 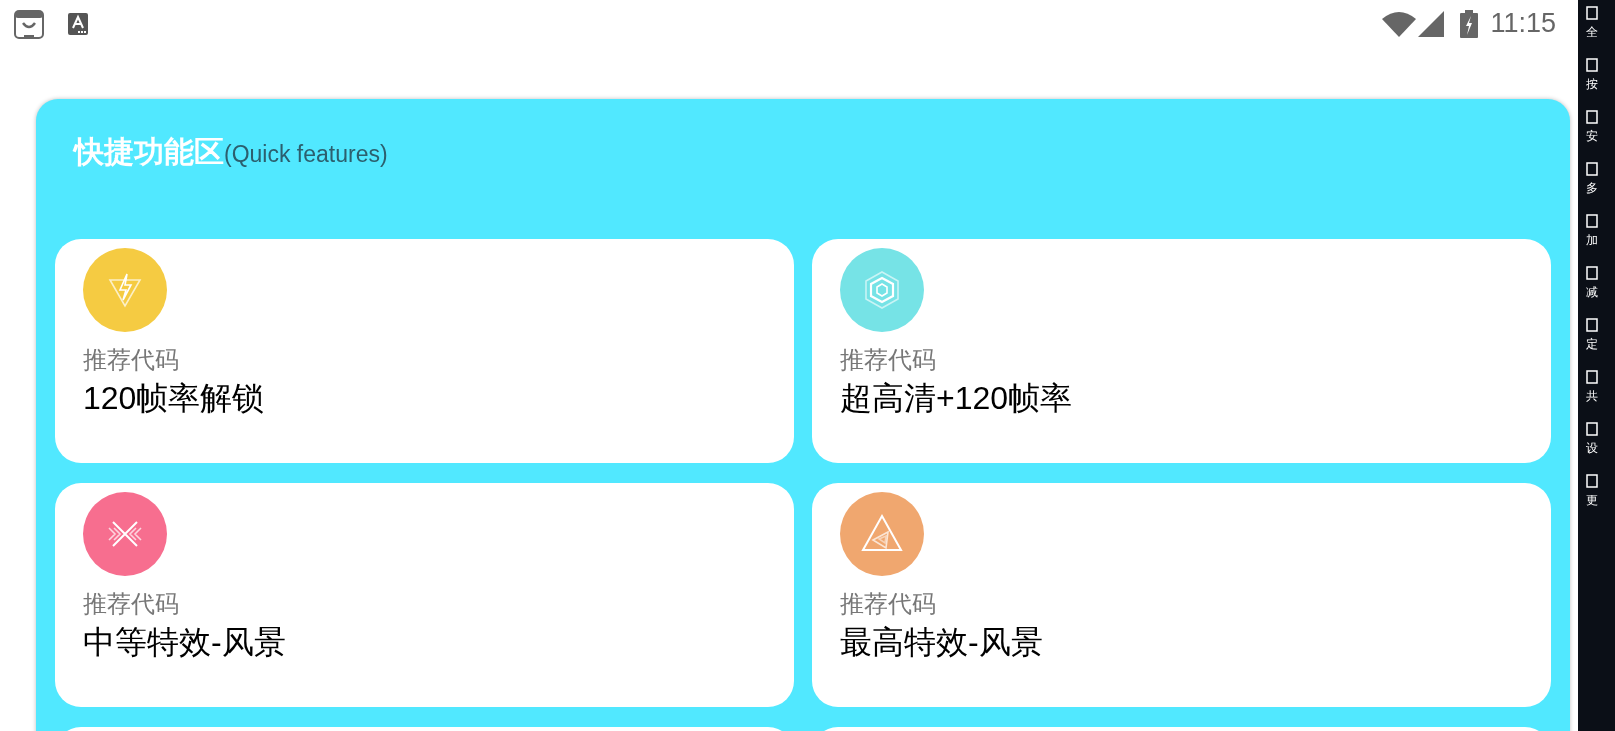 What do you see at coordinates (1600, 84) in the screenshot?
I see `toolbar-item: 按` at bounding box center [1600, 84].